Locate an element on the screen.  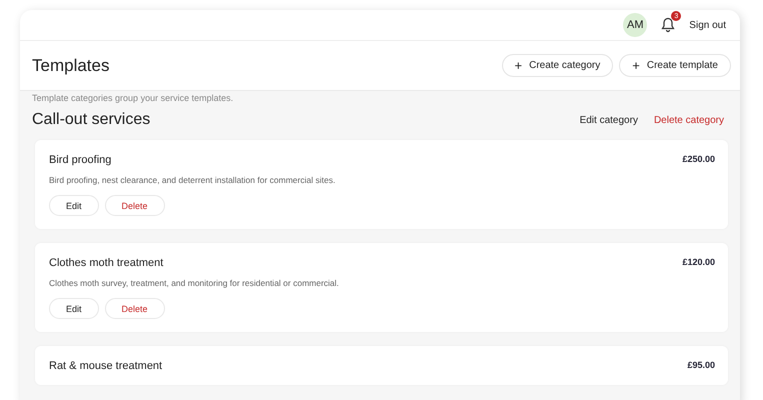
template-name: Bird proofing is located at coordinates (80, 160).